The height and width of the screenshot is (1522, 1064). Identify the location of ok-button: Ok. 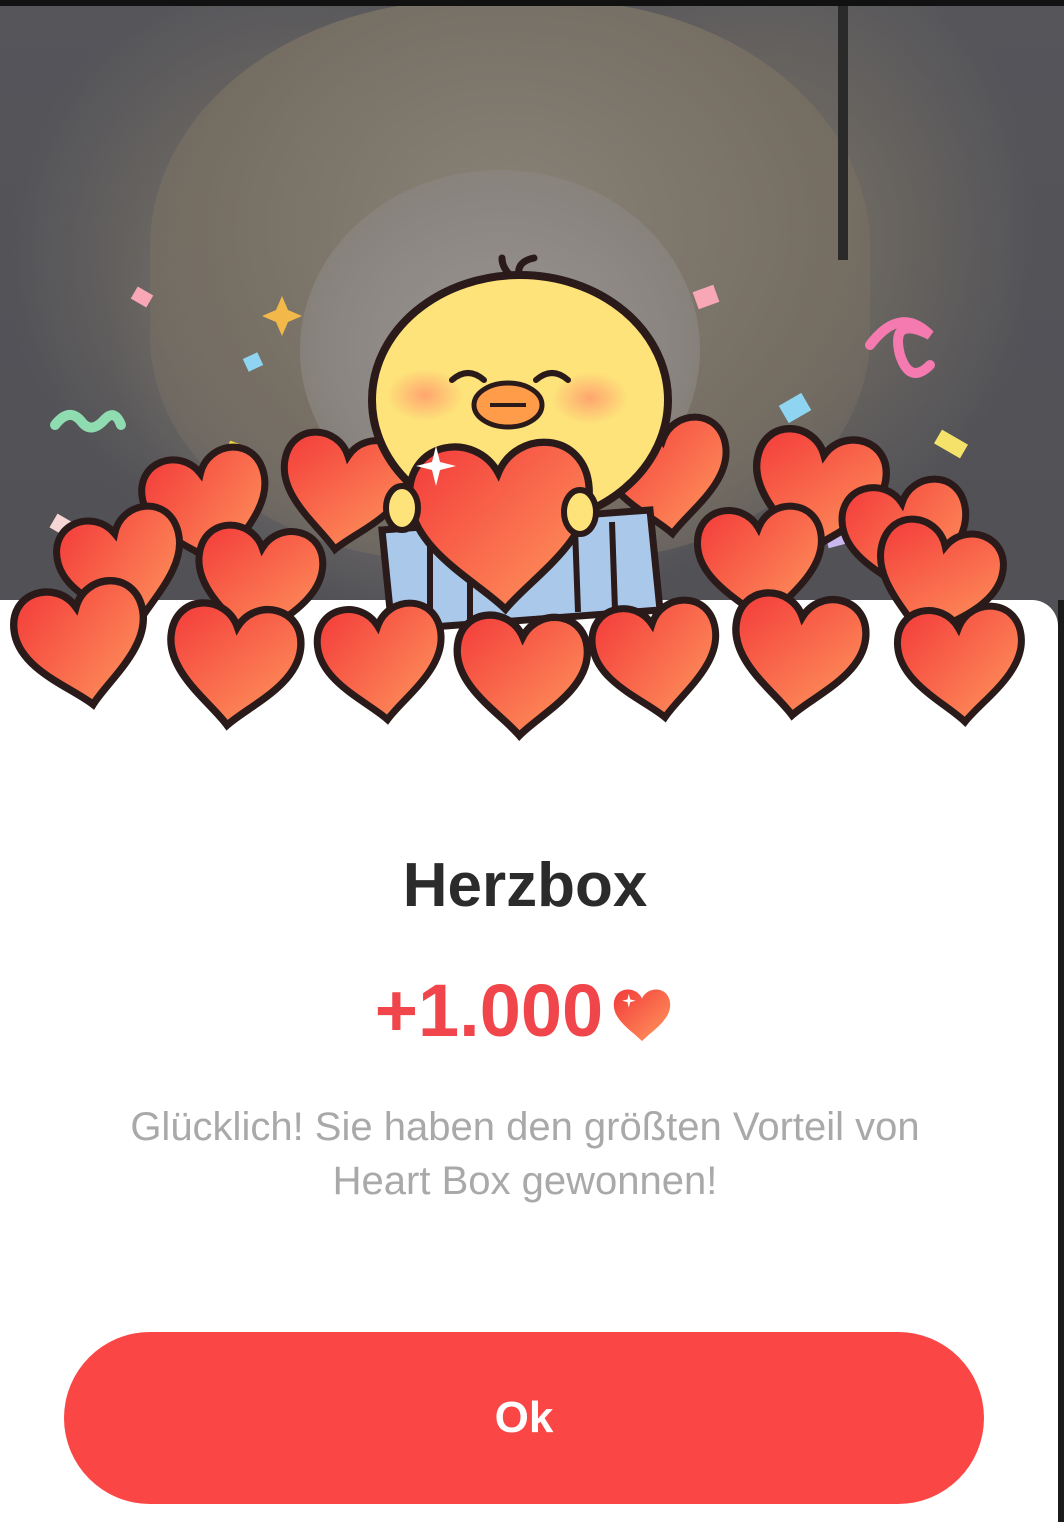
(524, 1418).